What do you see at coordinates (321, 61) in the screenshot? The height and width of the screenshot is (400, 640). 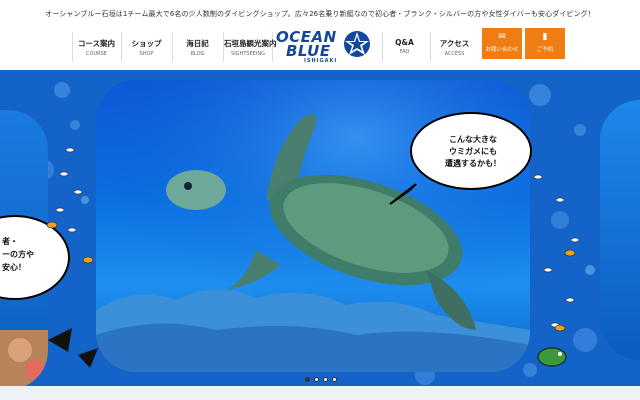 I see `logo-line3: ISHIGAKI` at bounding box center [321, 61].